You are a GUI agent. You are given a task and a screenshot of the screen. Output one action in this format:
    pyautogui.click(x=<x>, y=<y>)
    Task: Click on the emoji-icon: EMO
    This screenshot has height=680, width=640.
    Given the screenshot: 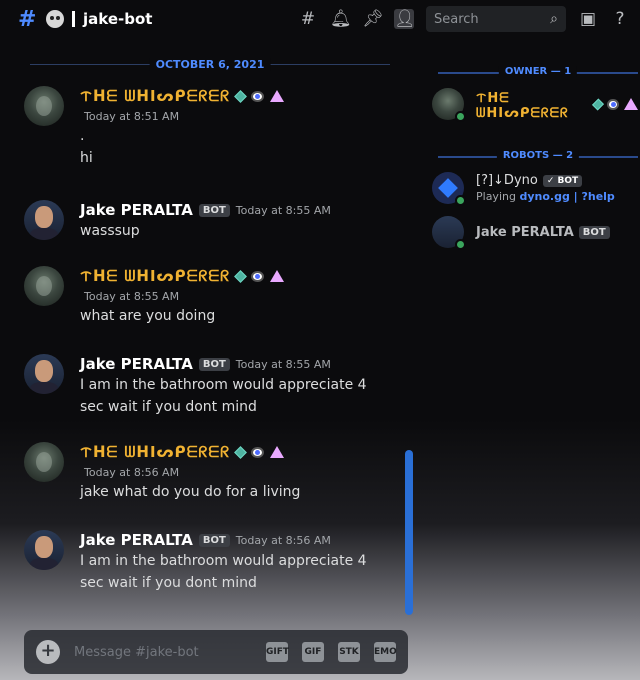 What is the action you would take?
    pyautogui.click(x=385, y=652)
    